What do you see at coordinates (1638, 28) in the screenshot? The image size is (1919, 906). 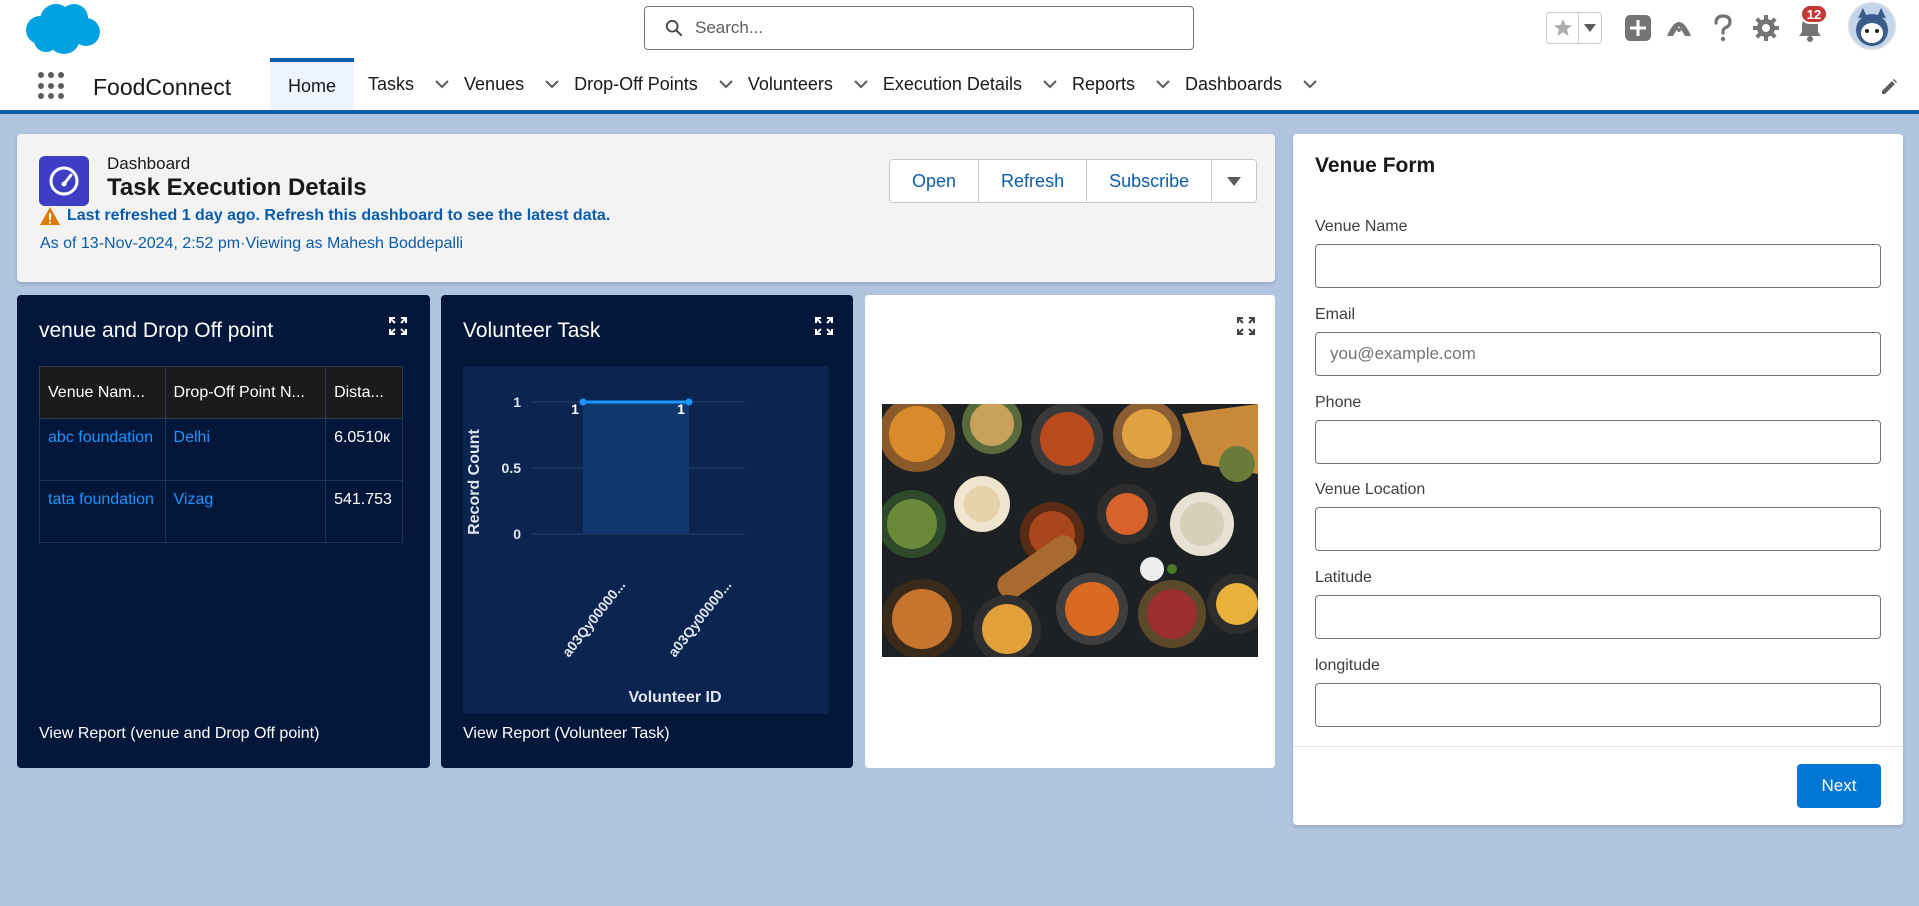 I see `add-icon` at bounding box center [1638, 28].